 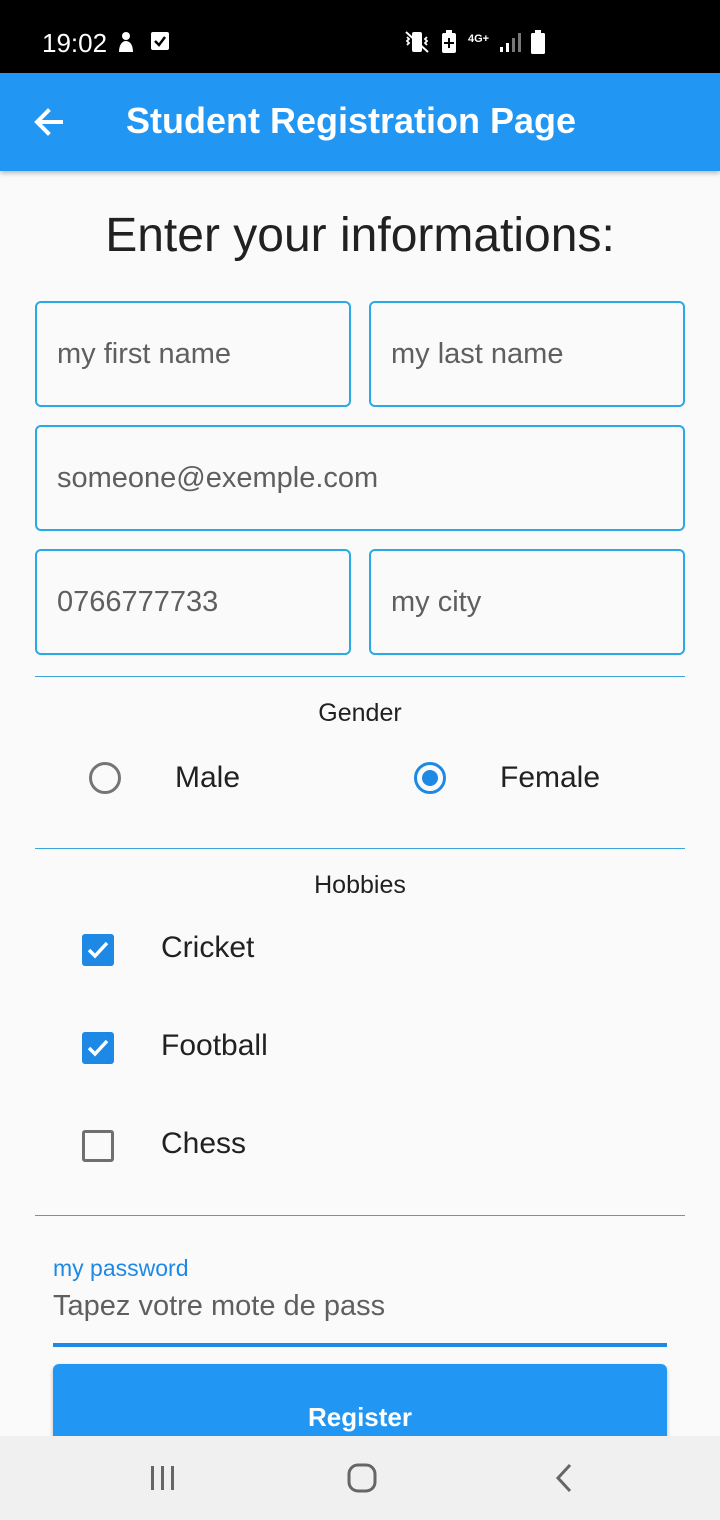 I want to click on home-icon, so click(x=362, y=1478).